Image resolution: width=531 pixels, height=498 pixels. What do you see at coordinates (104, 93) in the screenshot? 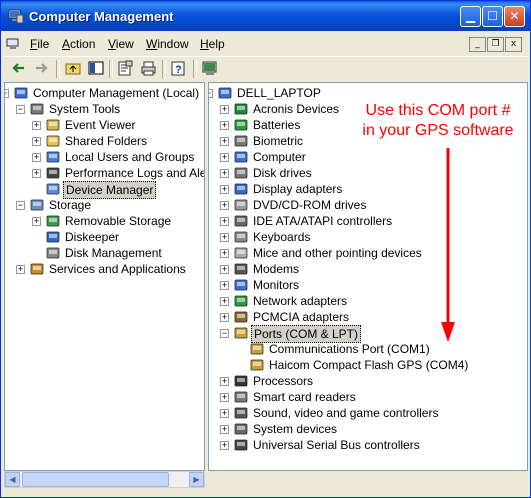
I see `tree-item: − Computer Management (Local)` at bounding box center [104, 93].